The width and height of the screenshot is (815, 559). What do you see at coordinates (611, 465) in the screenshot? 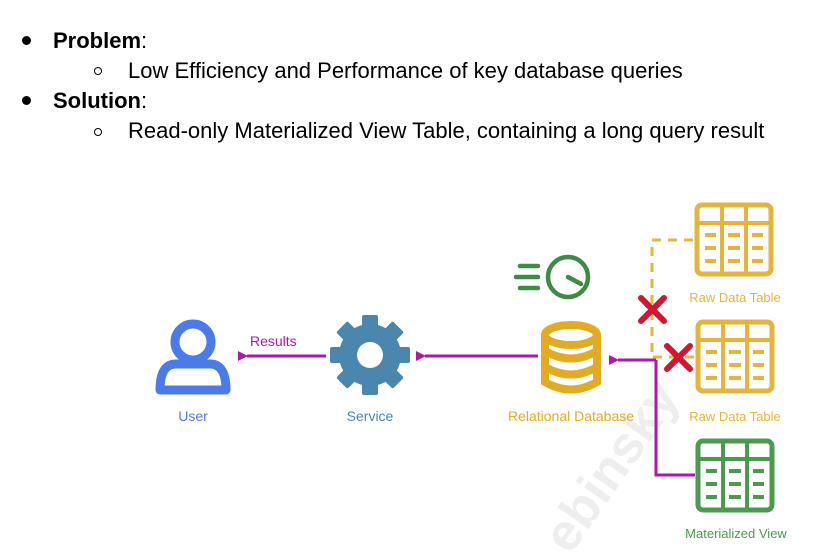
I see `watermark-text: ebinsky` at bounding box center [611, 465].